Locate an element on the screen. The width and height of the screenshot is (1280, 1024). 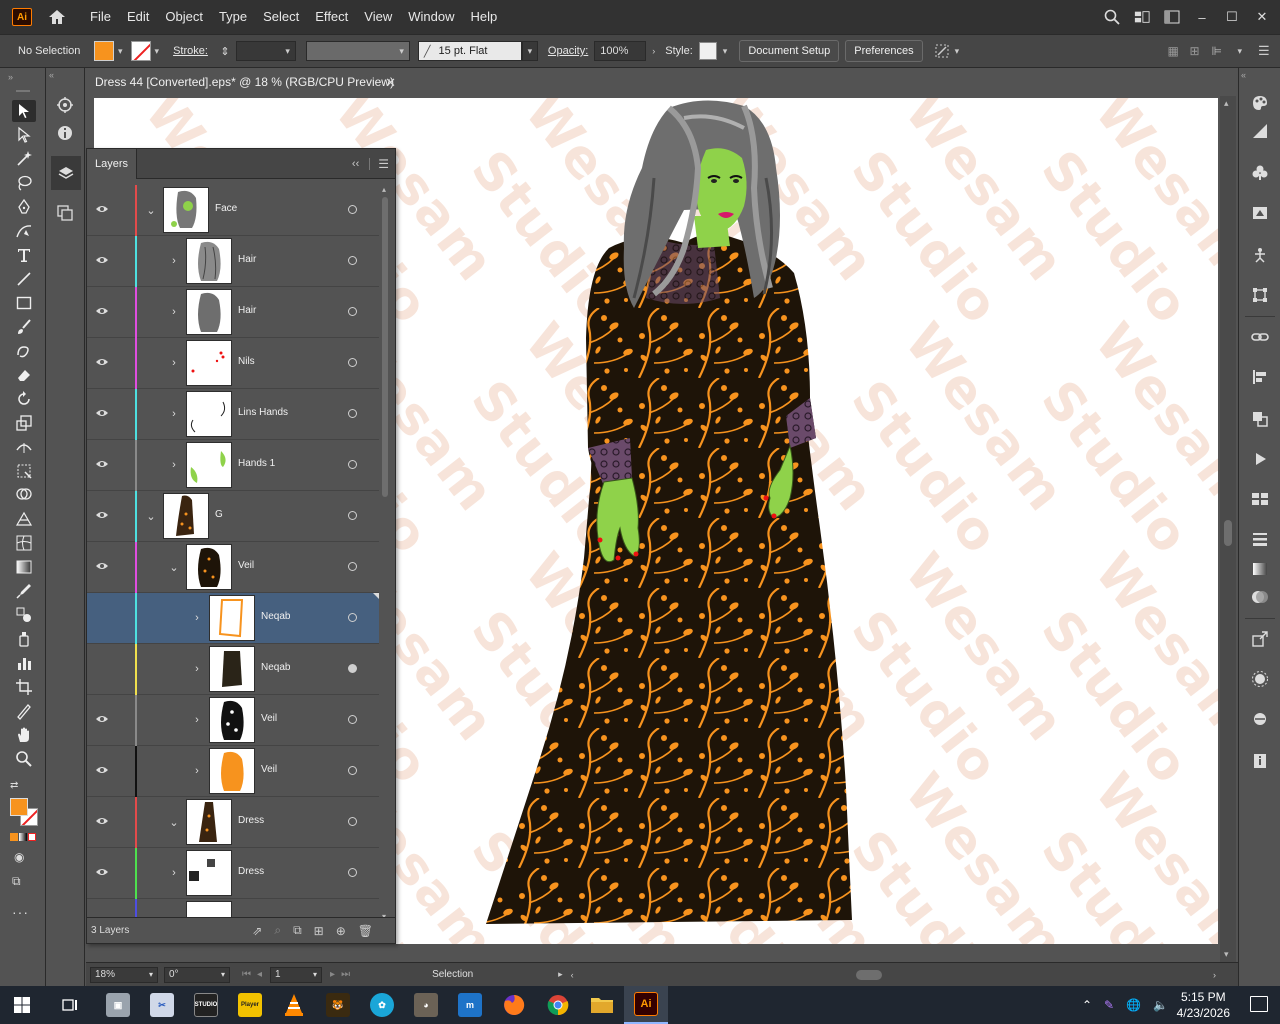
free-transform-tool-icon is located at coordinates (24, 471).